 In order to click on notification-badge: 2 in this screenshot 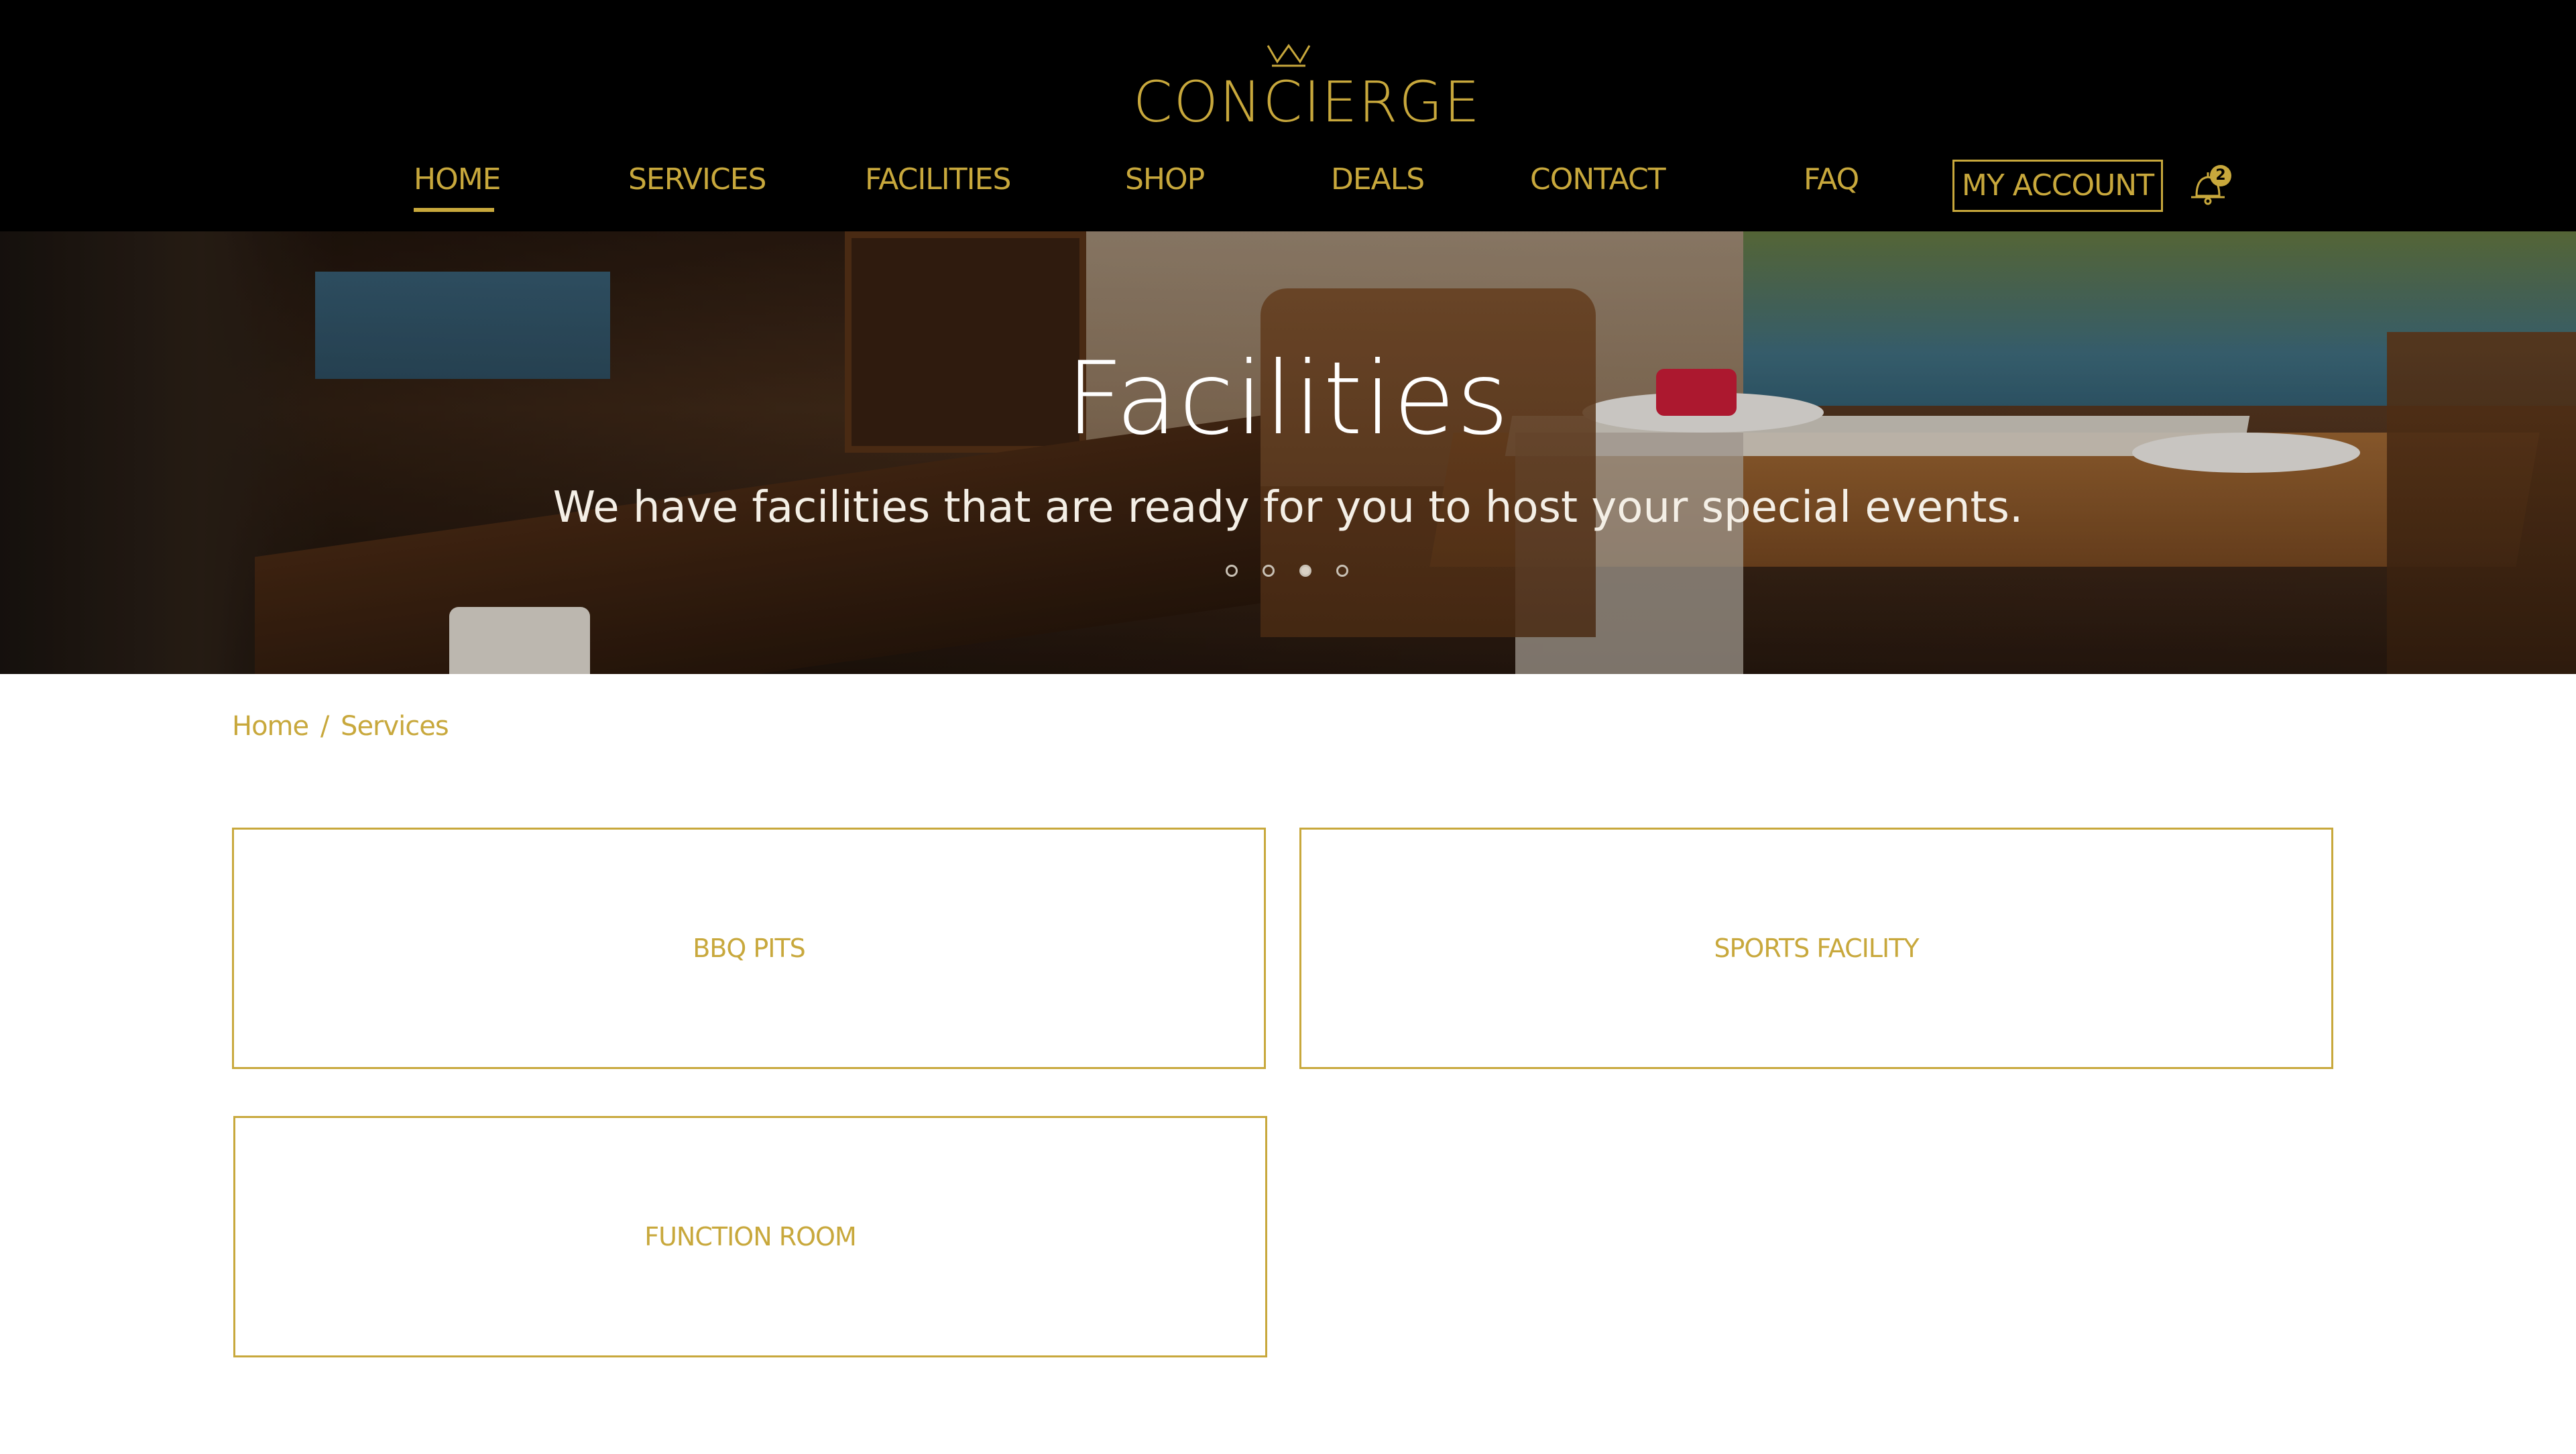, I will do `click(2220, 175)`.